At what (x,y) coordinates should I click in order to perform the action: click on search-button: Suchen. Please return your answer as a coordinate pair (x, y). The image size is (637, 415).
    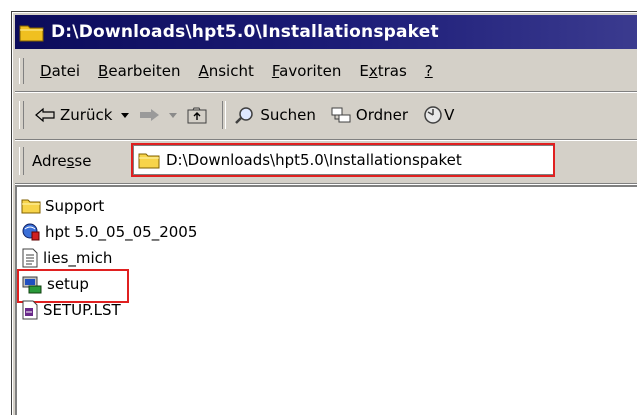
    Looking at the image, I should click on (275, 115).